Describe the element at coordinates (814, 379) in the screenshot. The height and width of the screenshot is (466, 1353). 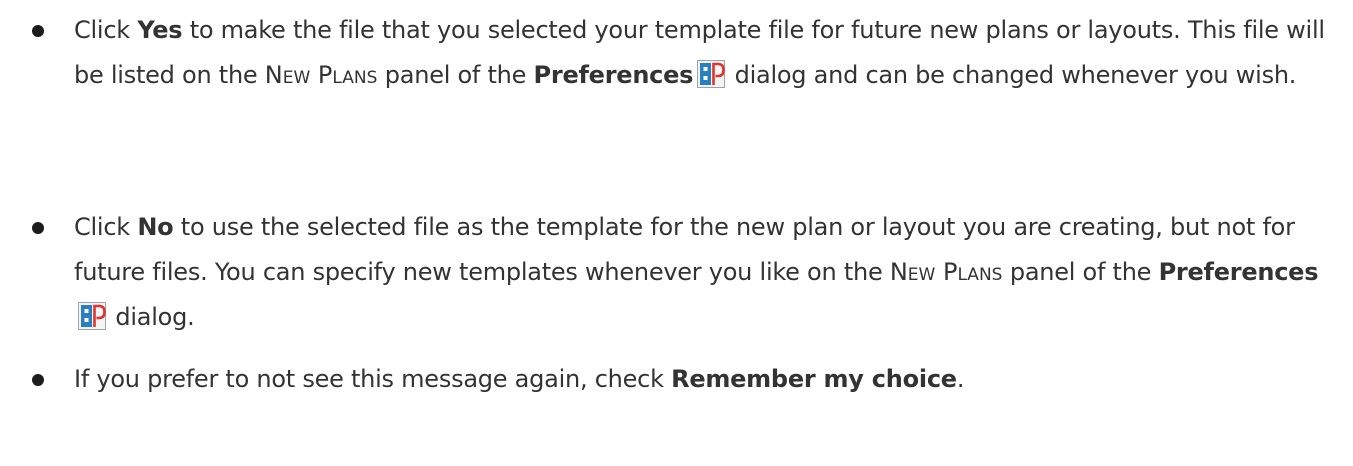
I see `remember-my-choice-label: Remember my choice` at that location.